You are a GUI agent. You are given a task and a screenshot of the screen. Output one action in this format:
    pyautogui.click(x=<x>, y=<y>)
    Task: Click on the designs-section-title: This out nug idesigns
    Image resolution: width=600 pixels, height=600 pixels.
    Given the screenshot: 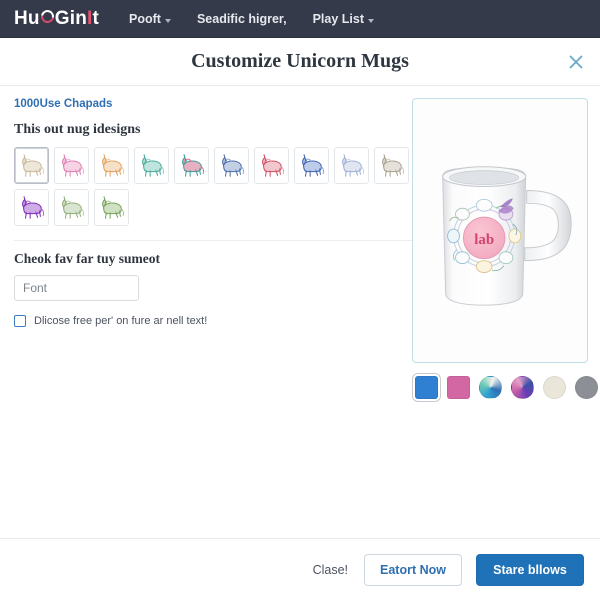 What is the action you would take?
    pyautogui.click(x=77, y=129)
    